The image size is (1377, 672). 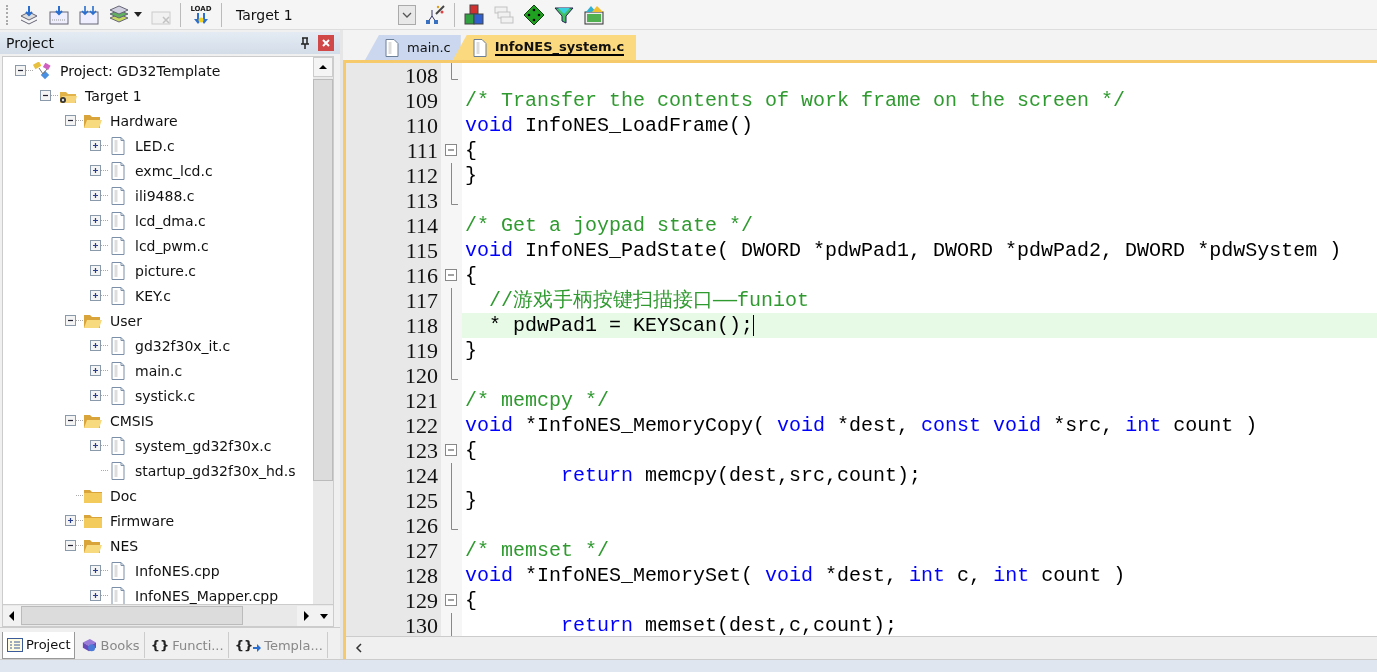 I want to click on magic-wand-icon, so click(x=435, y=14).